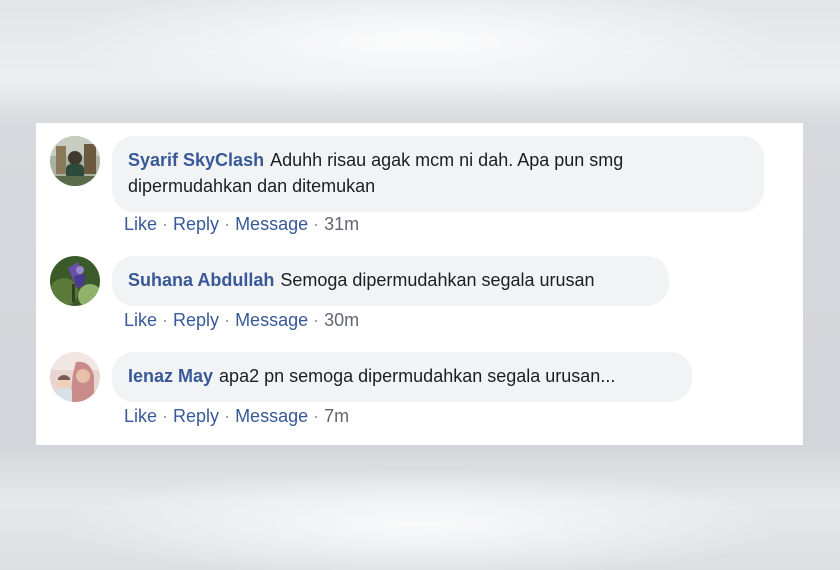 The height and width of the screenshot is (570, 840). What do you see at coordinates (170, 376) in the screenshot?
I see `comment-author: Ienaz May` at bounding box center [170, 376].